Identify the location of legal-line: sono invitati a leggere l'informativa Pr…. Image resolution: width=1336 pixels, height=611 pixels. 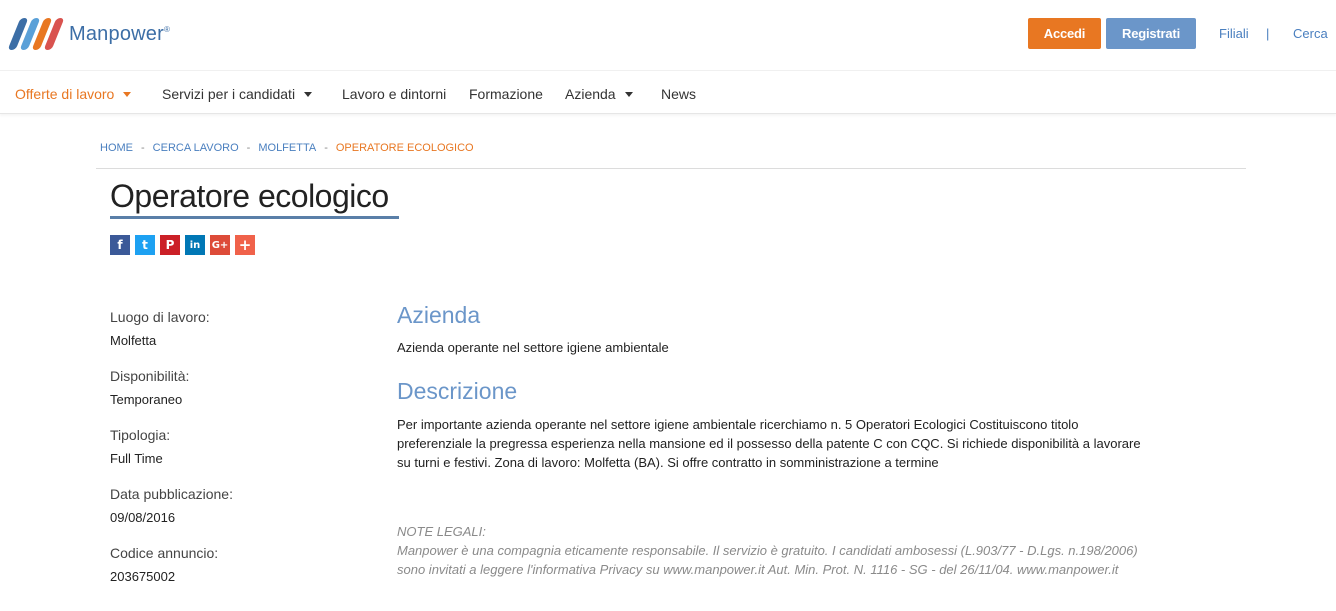
(758, 569).